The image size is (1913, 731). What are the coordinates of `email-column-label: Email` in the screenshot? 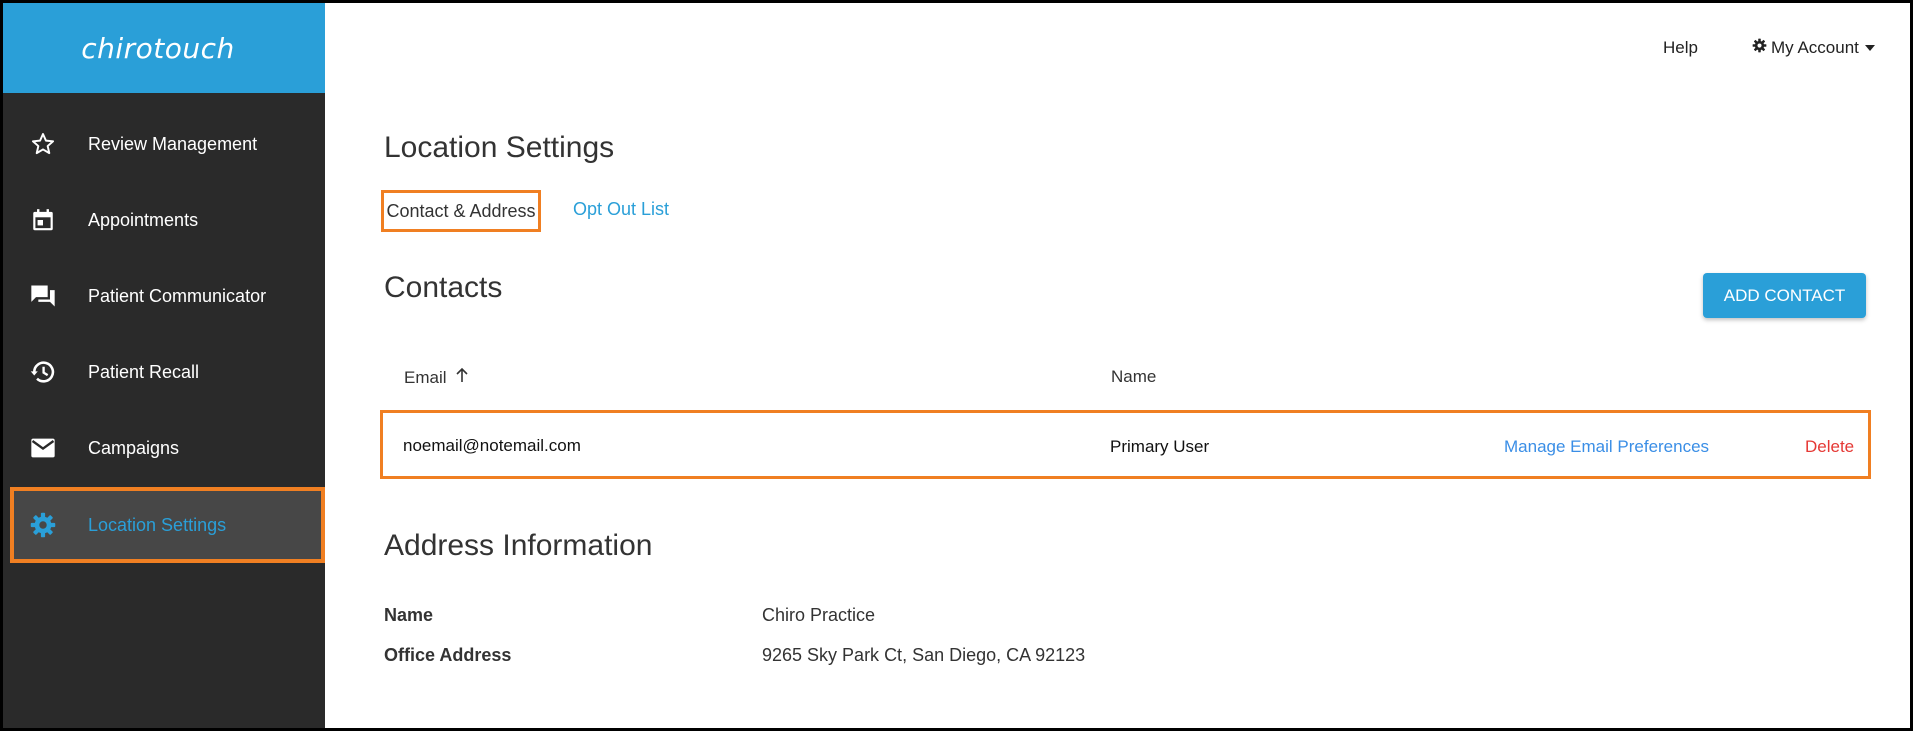 It's located at (425, 377).